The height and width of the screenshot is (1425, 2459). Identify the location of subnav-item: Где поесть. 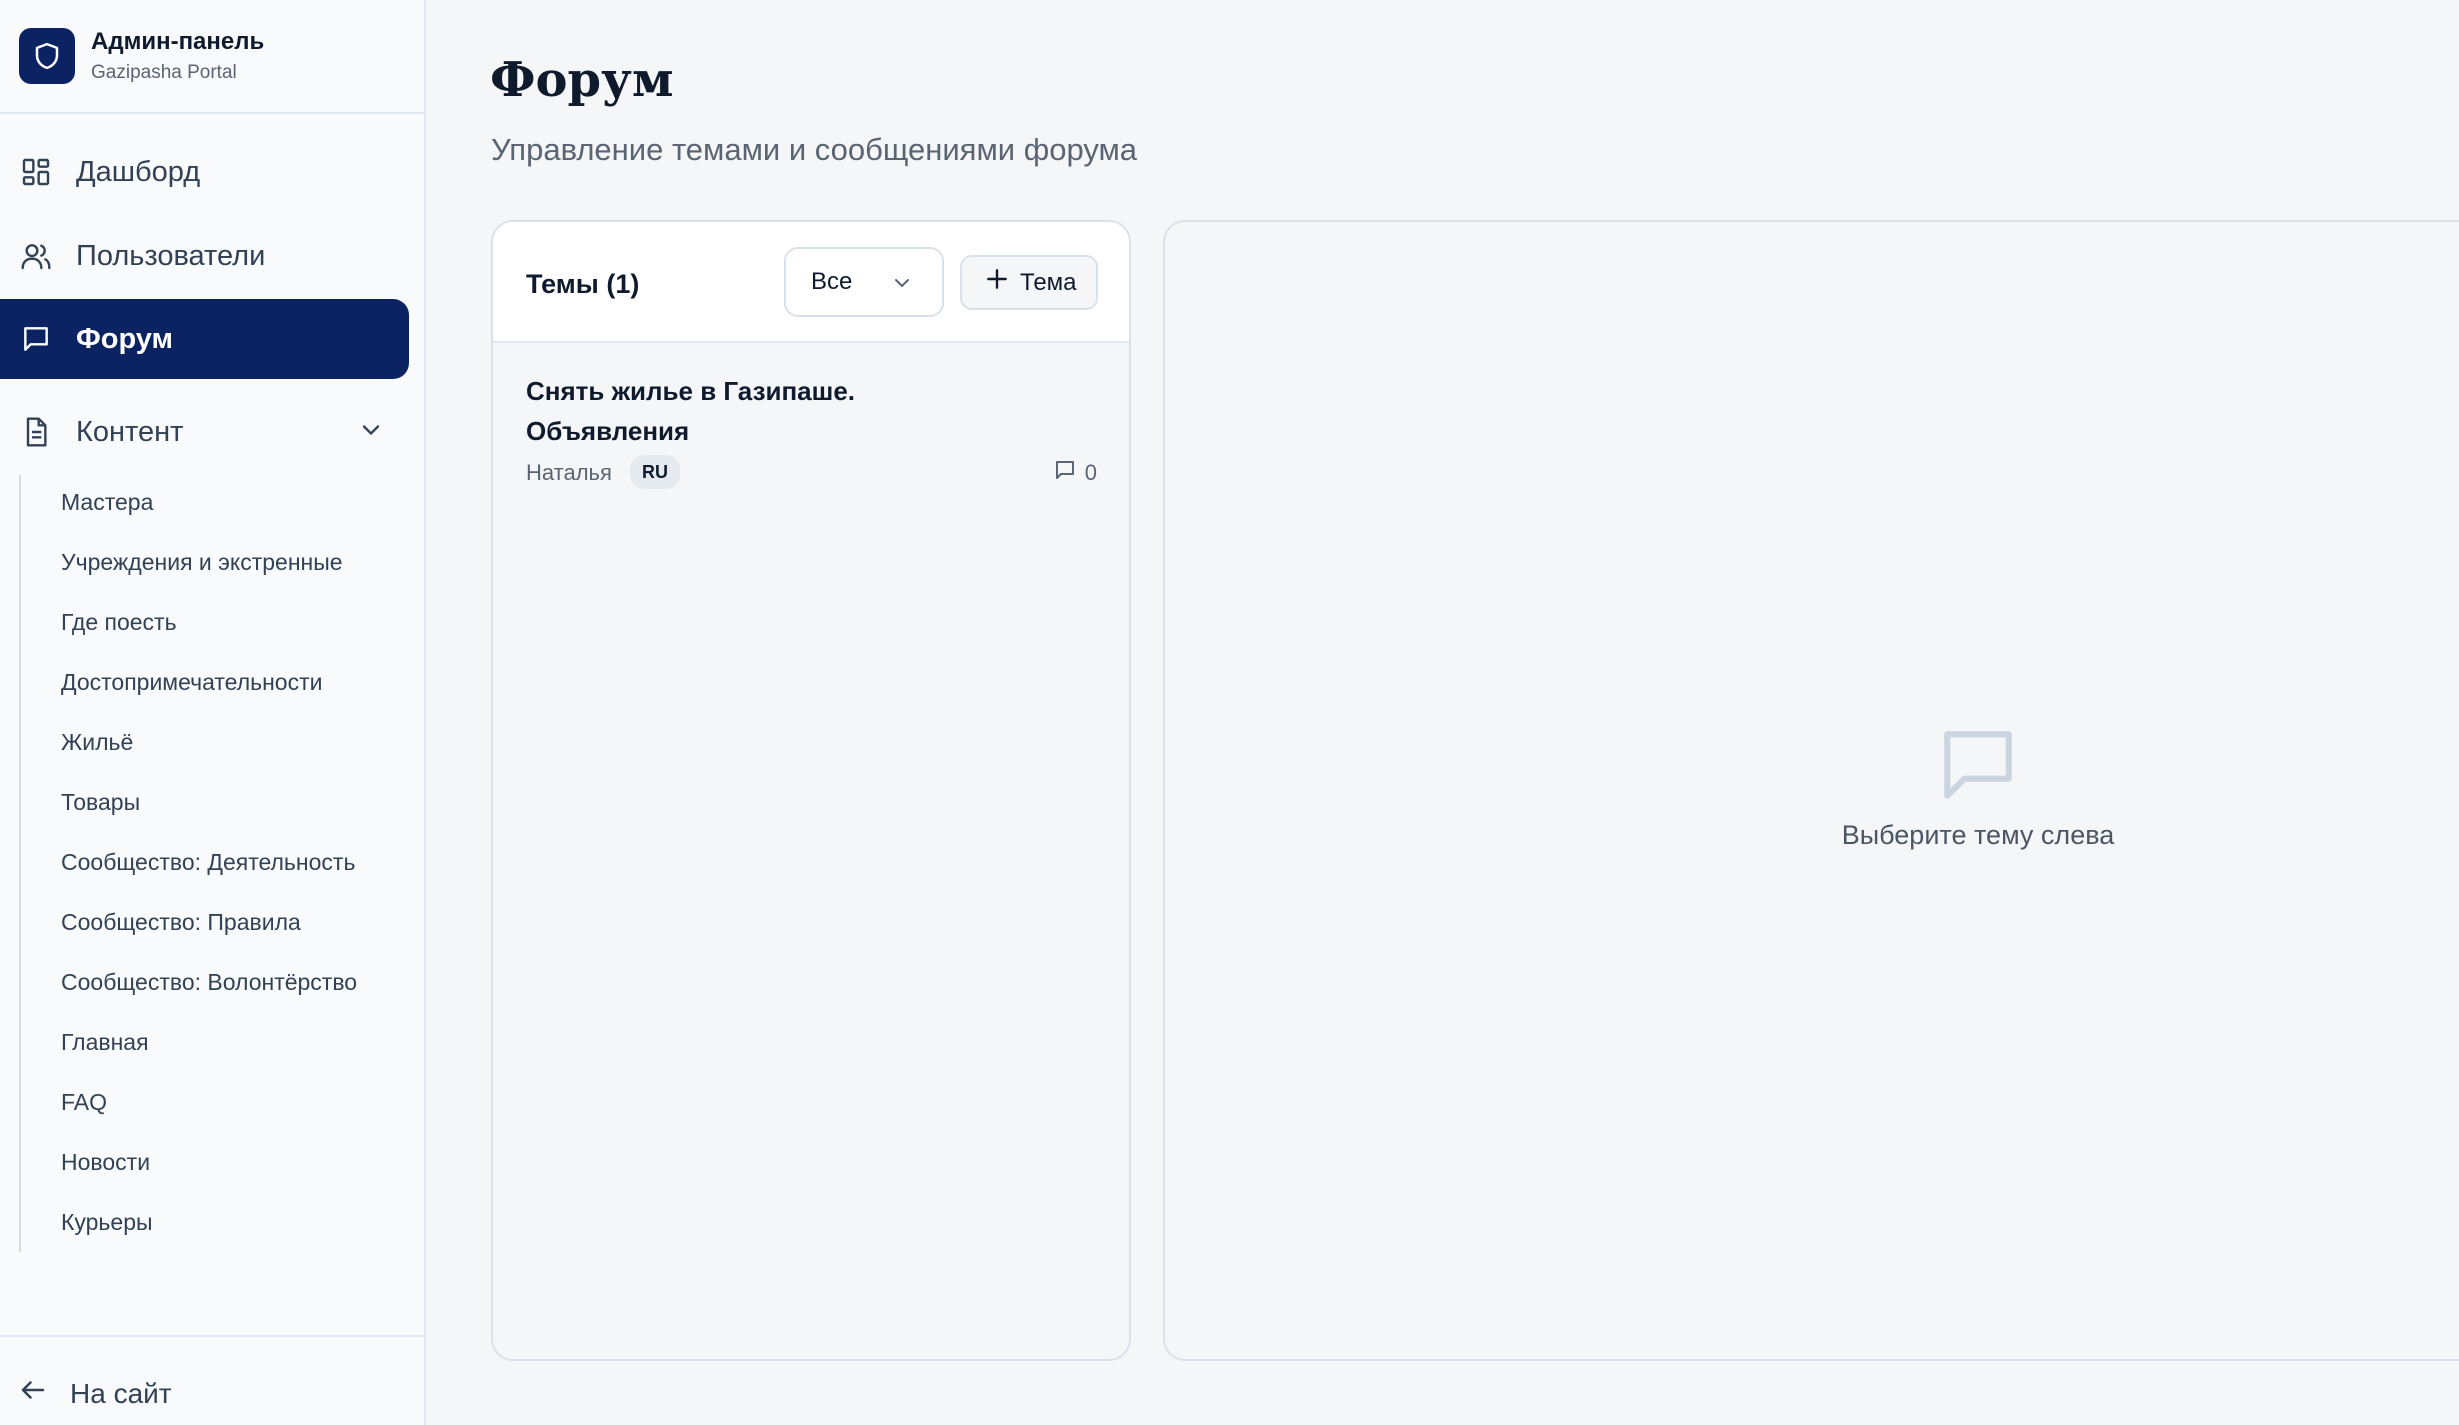
(119, 622).